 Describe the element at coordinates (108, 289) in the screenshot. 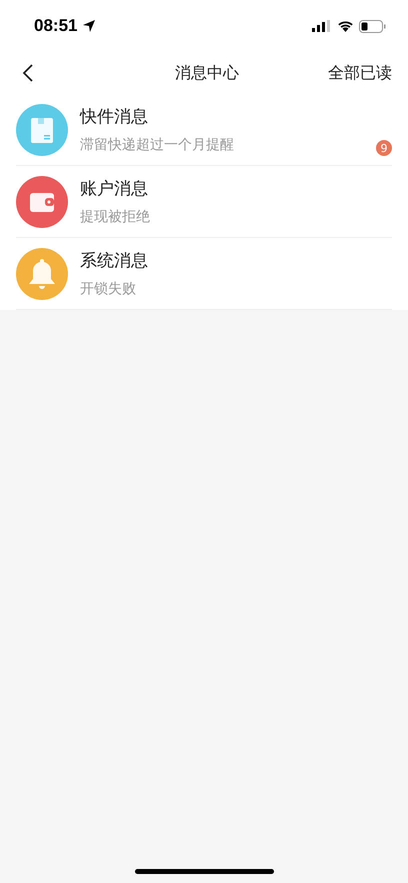

I see `message-preview: 开锁失败` at that location.